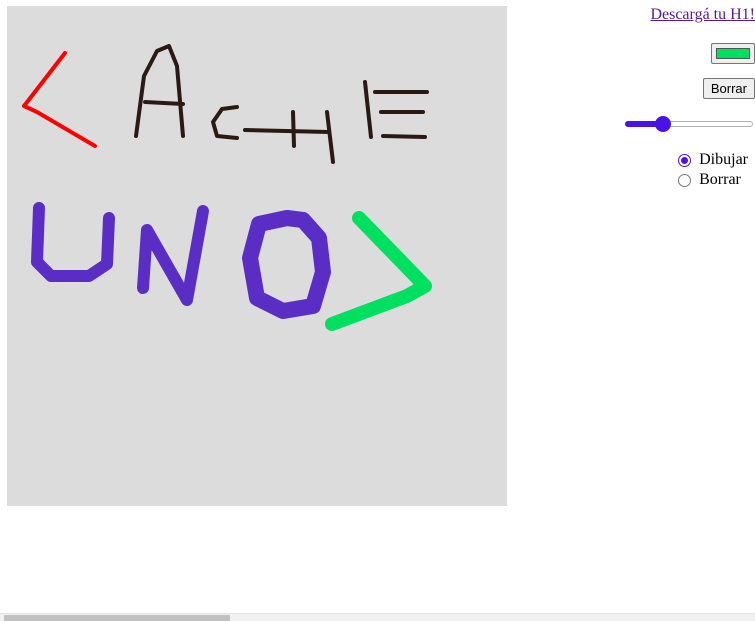 Image resolution: width=755 pixels, height=621 pixels. I want to click on mode-option-draw: Dibujar, so click(713, 160).